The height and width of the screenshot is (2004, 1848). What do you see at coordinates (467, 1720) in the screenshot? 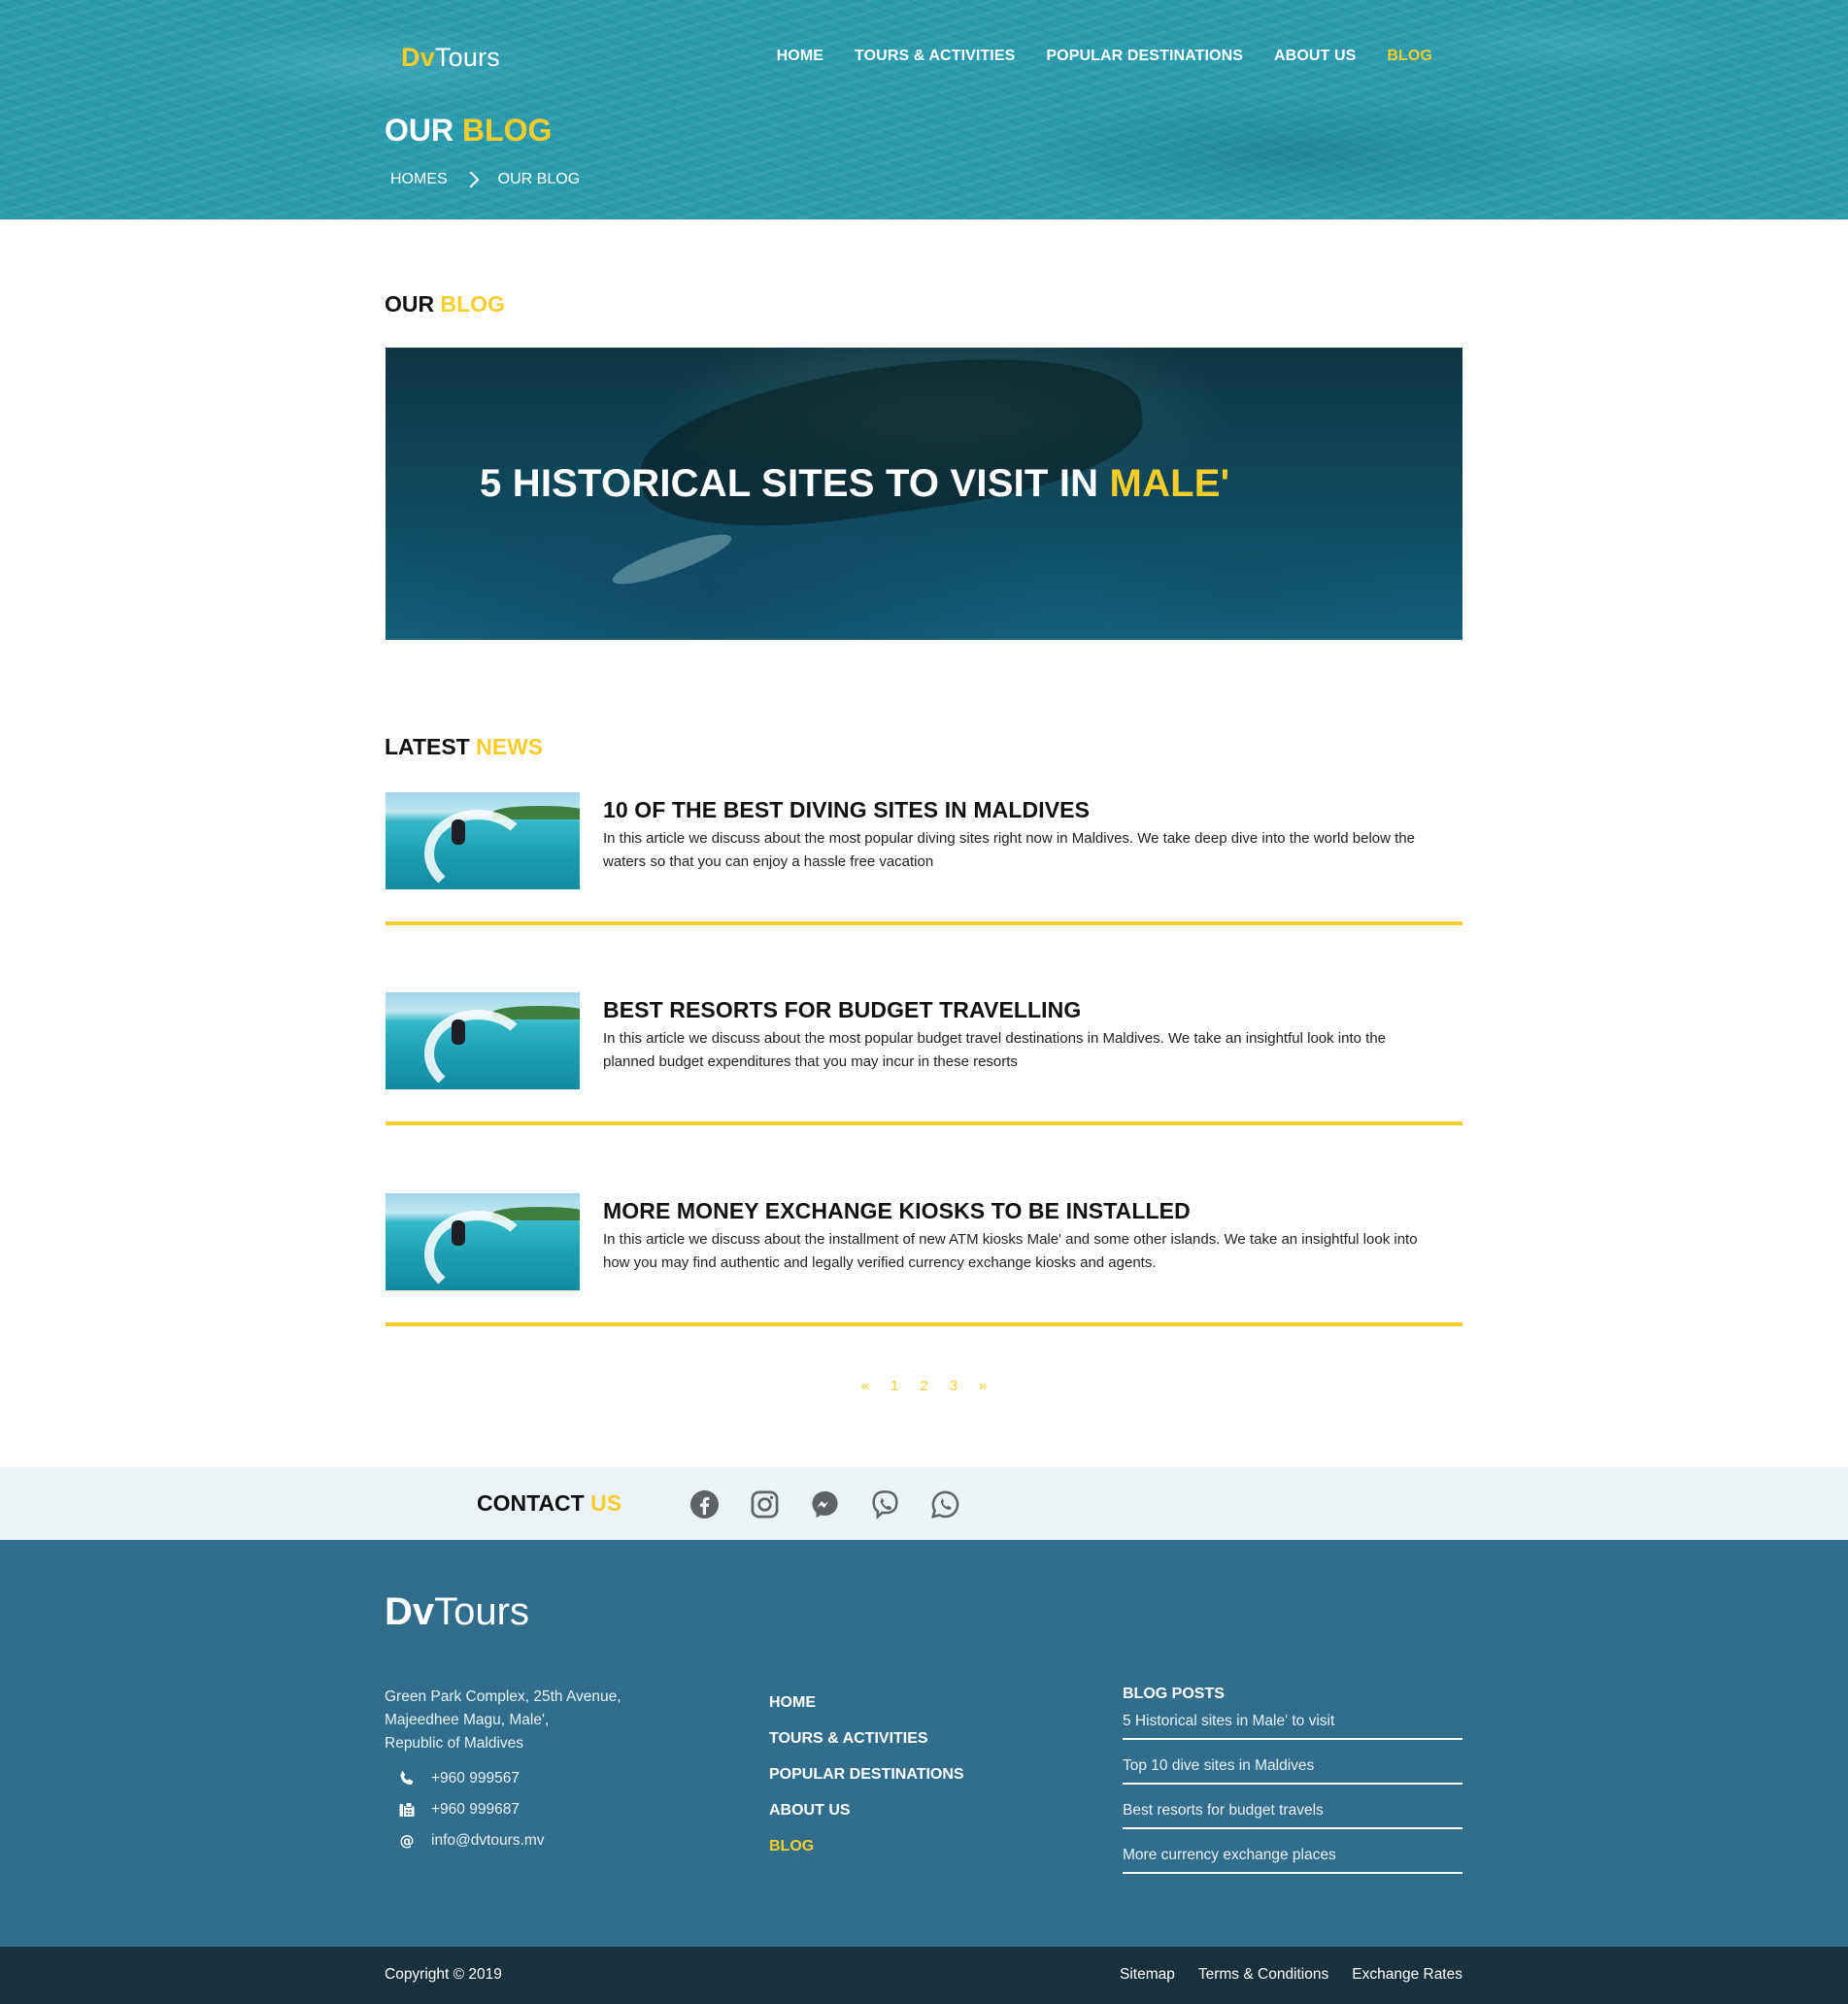
I see `address-line: Majeedhee Magu, Male',` at bounding box center [467, 1720].